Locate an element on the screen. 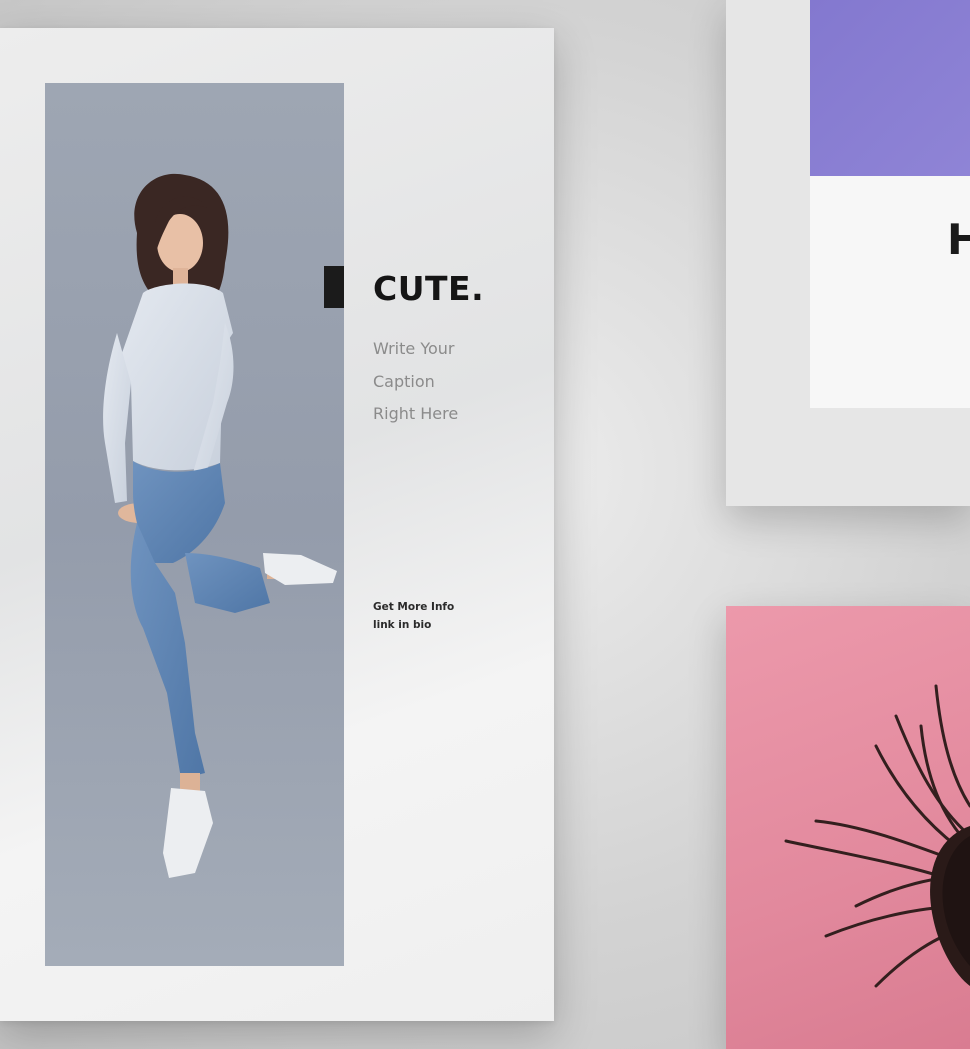 Image resolution: width=970 pixels, height=1049 pixels. accent-bar is located at coordinates (334, 287).